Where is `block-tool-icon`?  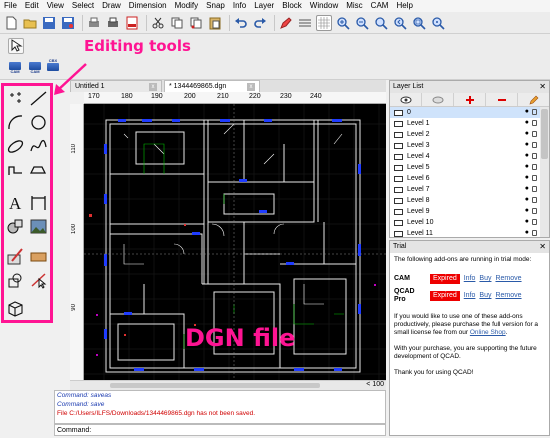 block-tool-icon is located at coordinates (38, 256).